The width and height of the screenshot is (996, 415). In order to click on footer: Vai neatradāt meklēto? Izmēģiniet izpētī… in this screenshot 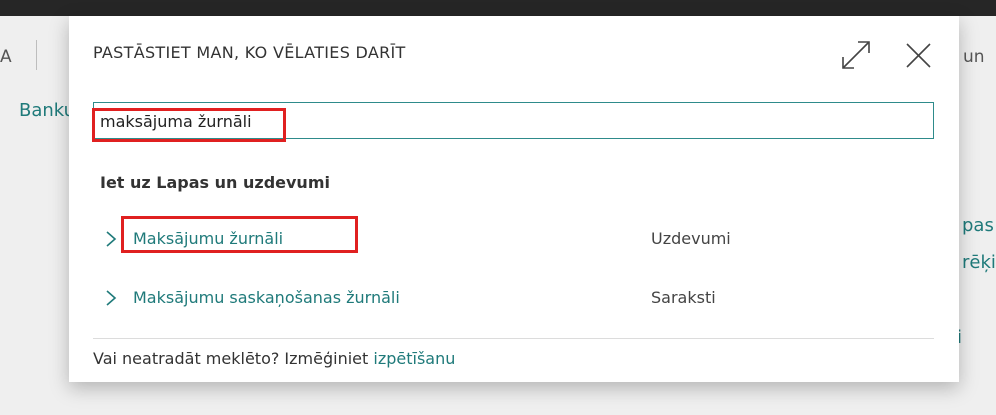, I will do `click(274, 358)`.